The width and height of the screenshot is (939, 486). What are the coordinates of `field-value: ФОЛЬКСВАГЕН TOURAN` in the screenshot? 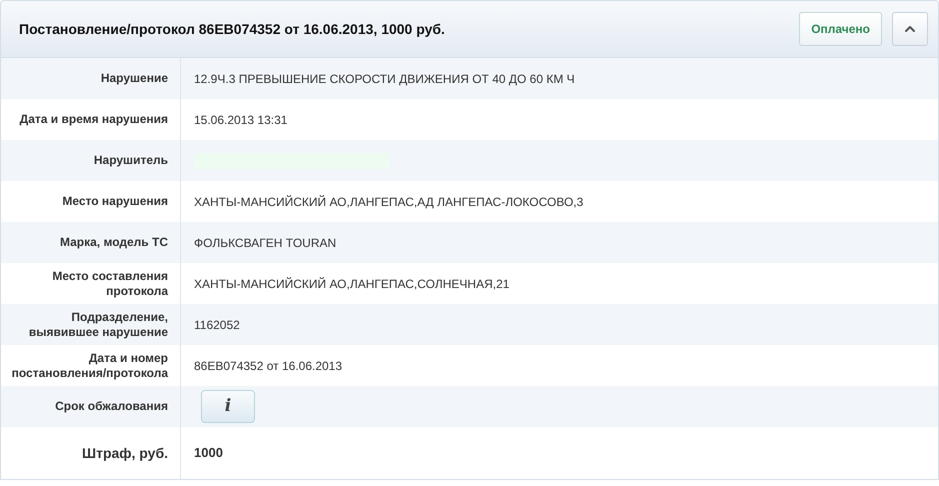 It's located at (265, 243).